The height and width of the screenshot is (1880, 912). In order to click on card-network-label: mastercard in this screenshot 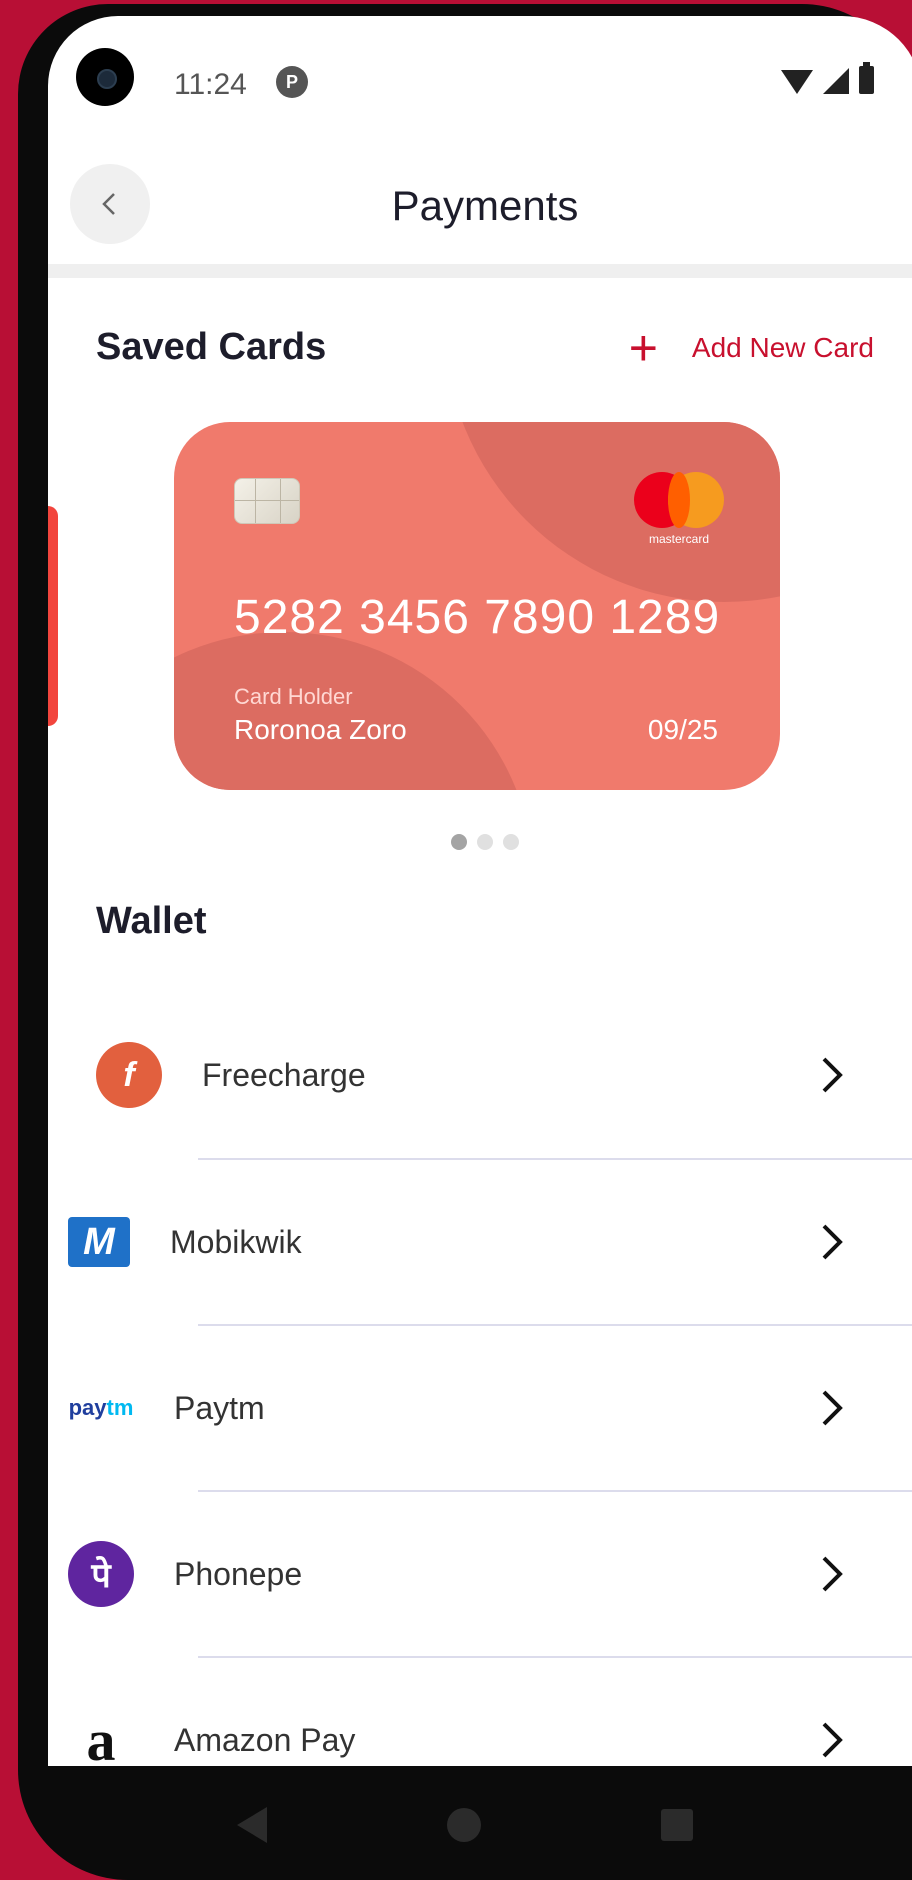, I will do `click(679, 539)`.